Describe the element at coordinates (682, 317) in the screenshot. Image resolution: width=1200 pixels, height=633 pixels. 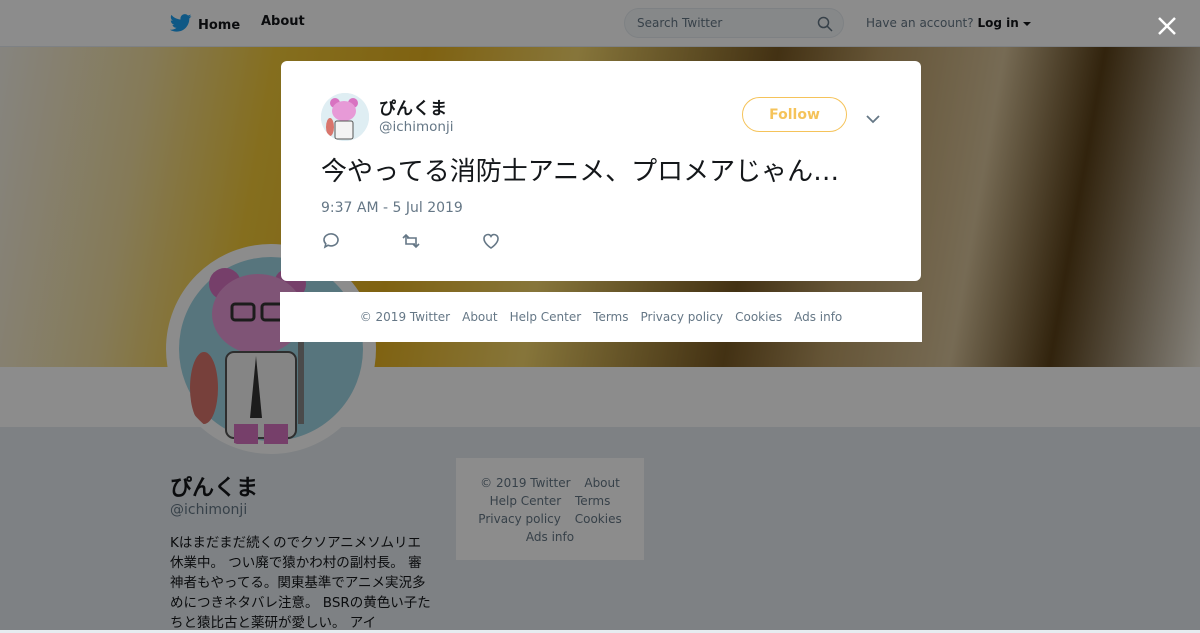
I see `modal-footer-privacy: Privacy policy` at that location.